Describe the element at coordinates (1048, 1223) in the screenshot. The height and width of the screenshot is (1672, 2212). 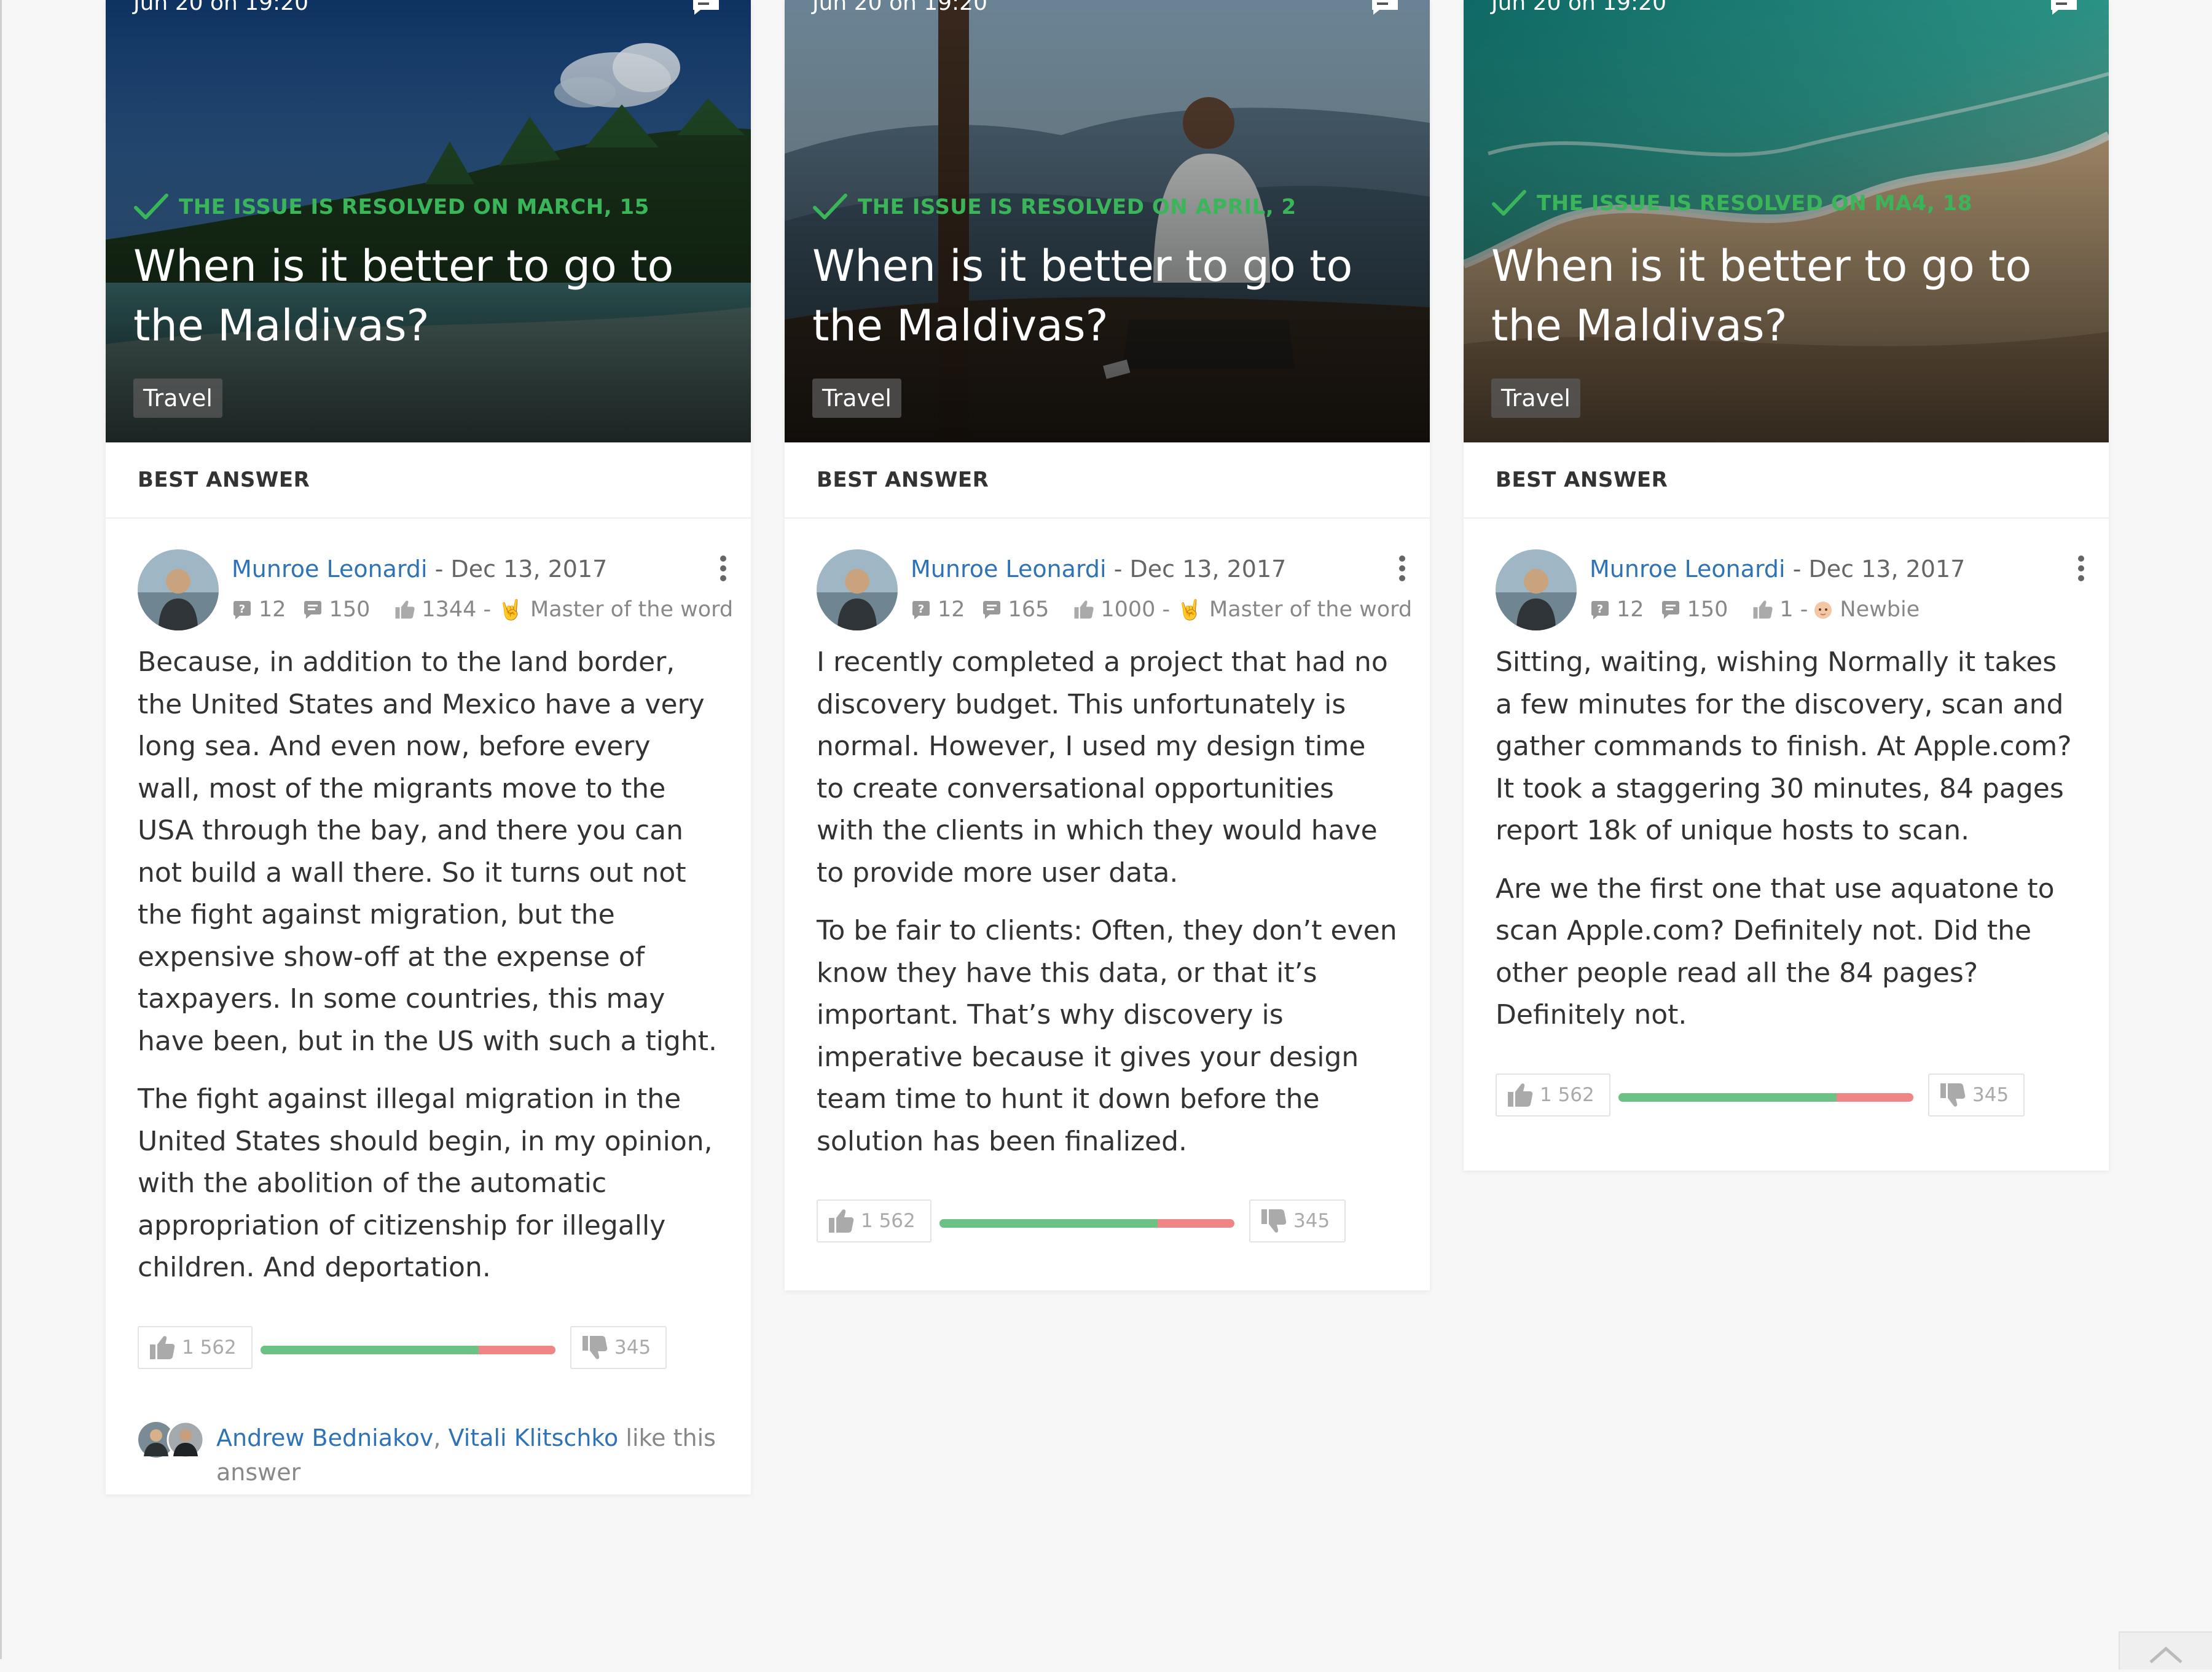
I see `vote-ratio-fill` at that location.